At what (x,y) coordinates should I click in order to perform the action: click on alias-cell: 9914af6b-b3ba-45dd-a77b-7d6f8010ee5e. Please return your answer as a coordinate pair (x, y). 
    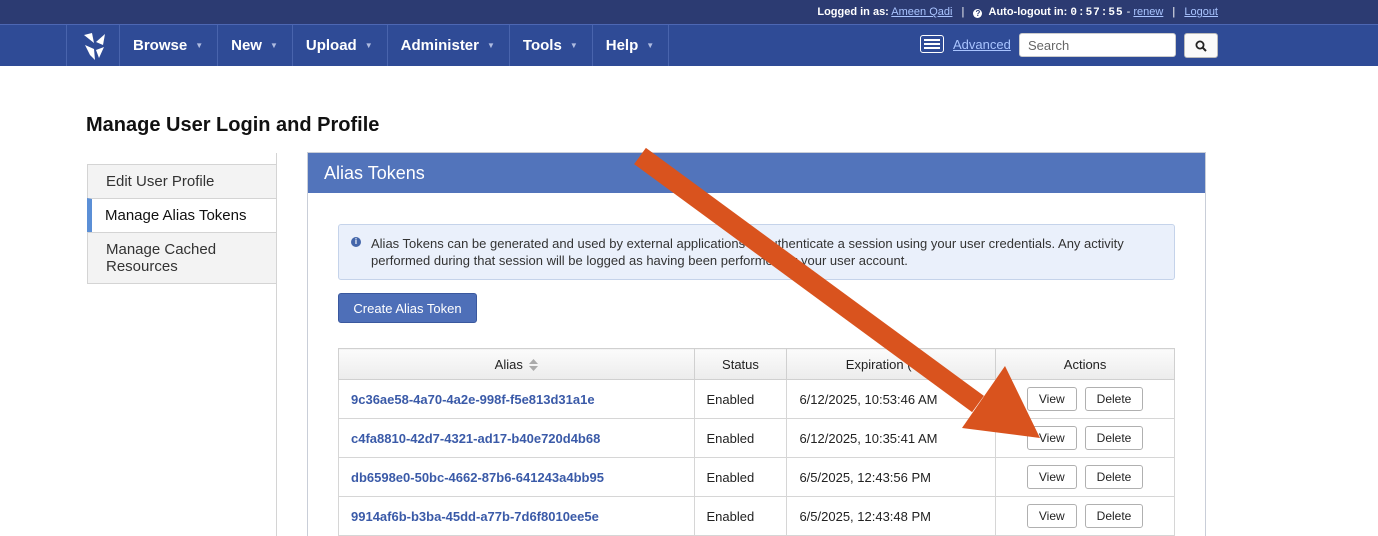
    Looking at the image, I should click on (516, 516).